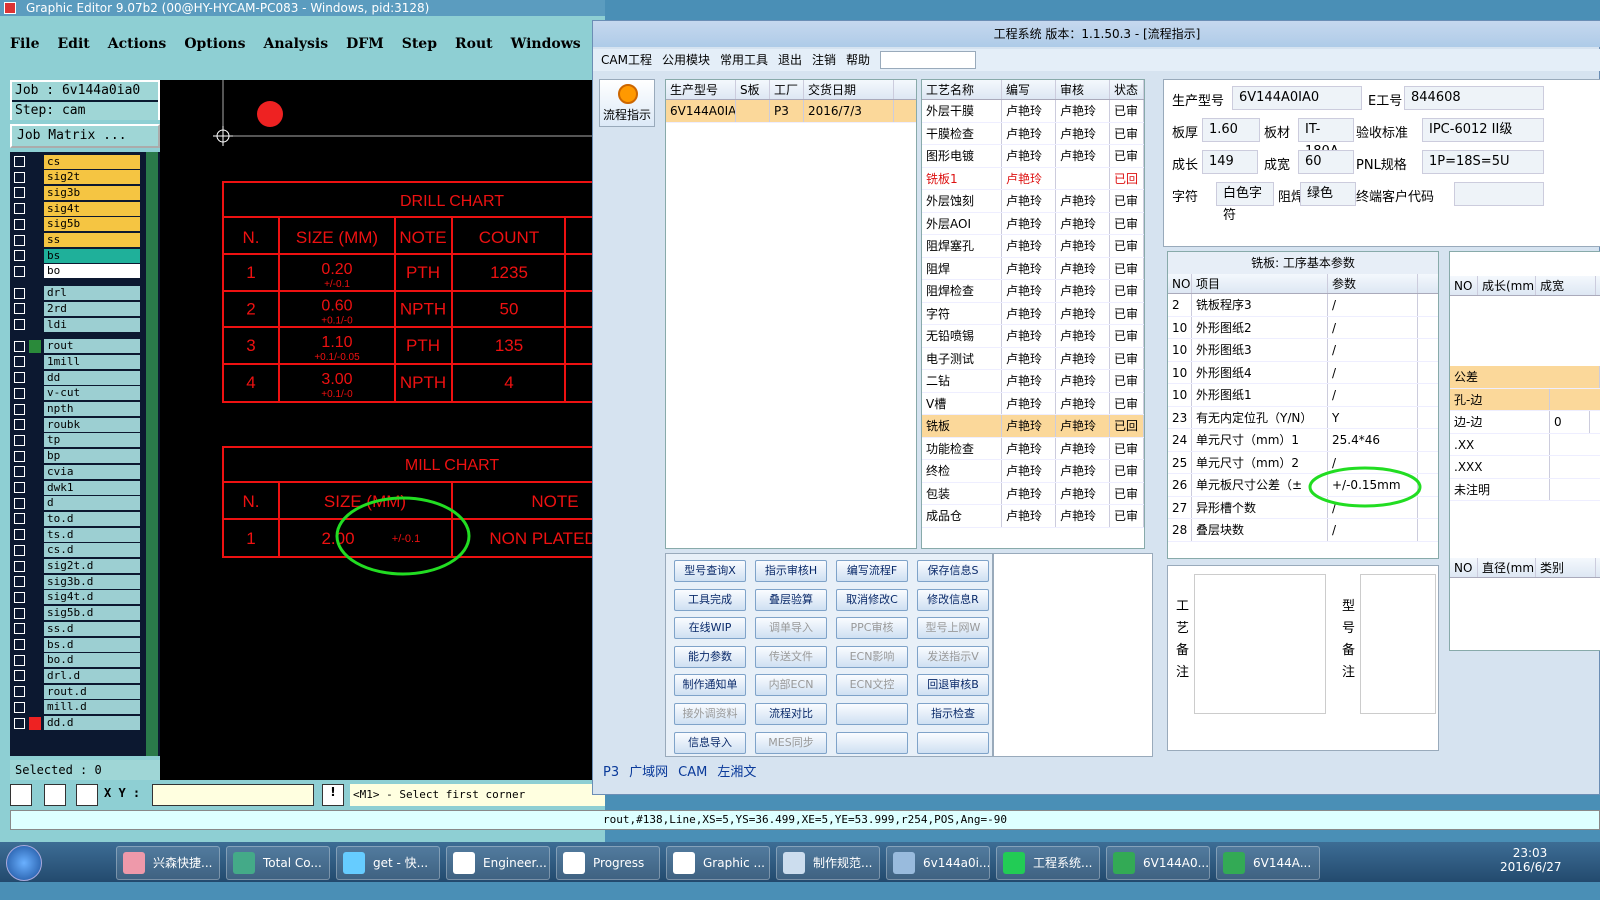  What do you see at coordinates (953, 742) in the screenshot?
I see `action-button` at bounding box center [953, 742].